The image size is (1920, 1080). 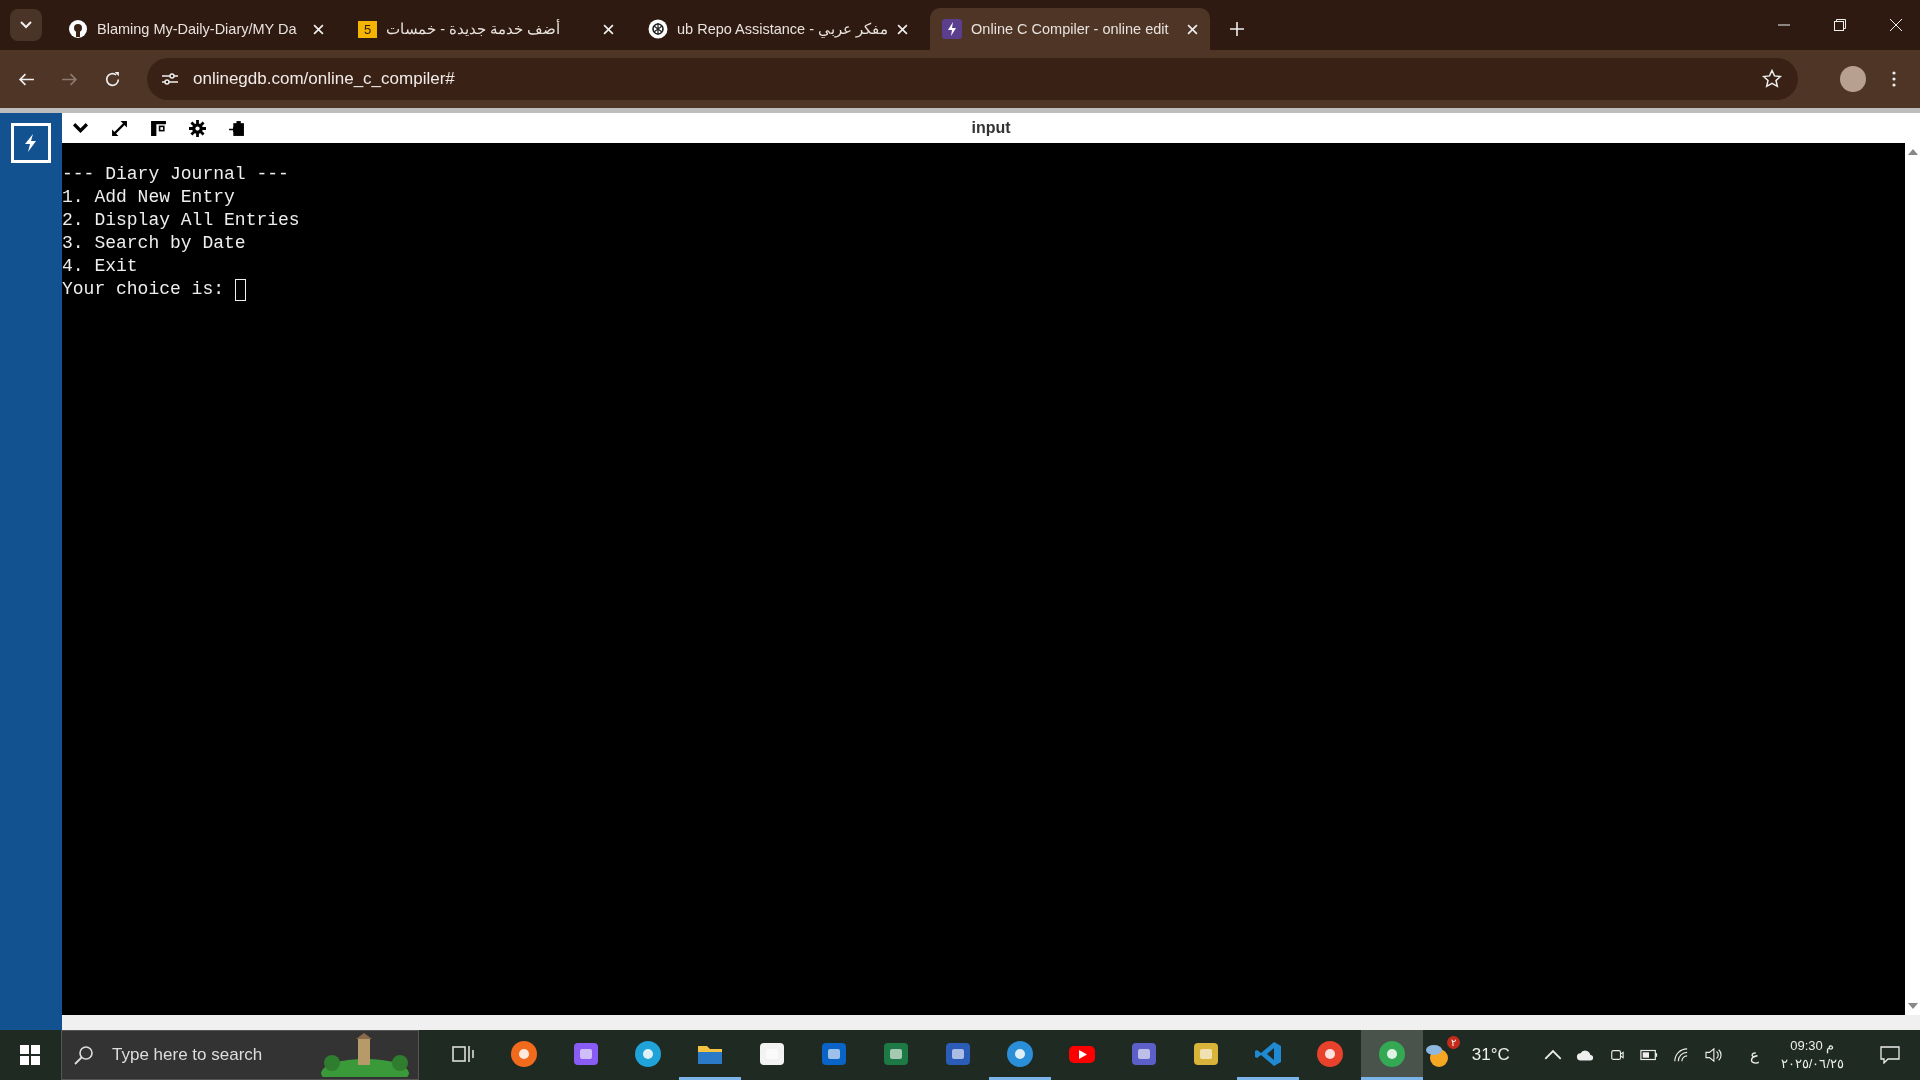 I want to click on profile-avatar, so click(x=1853, y=79).